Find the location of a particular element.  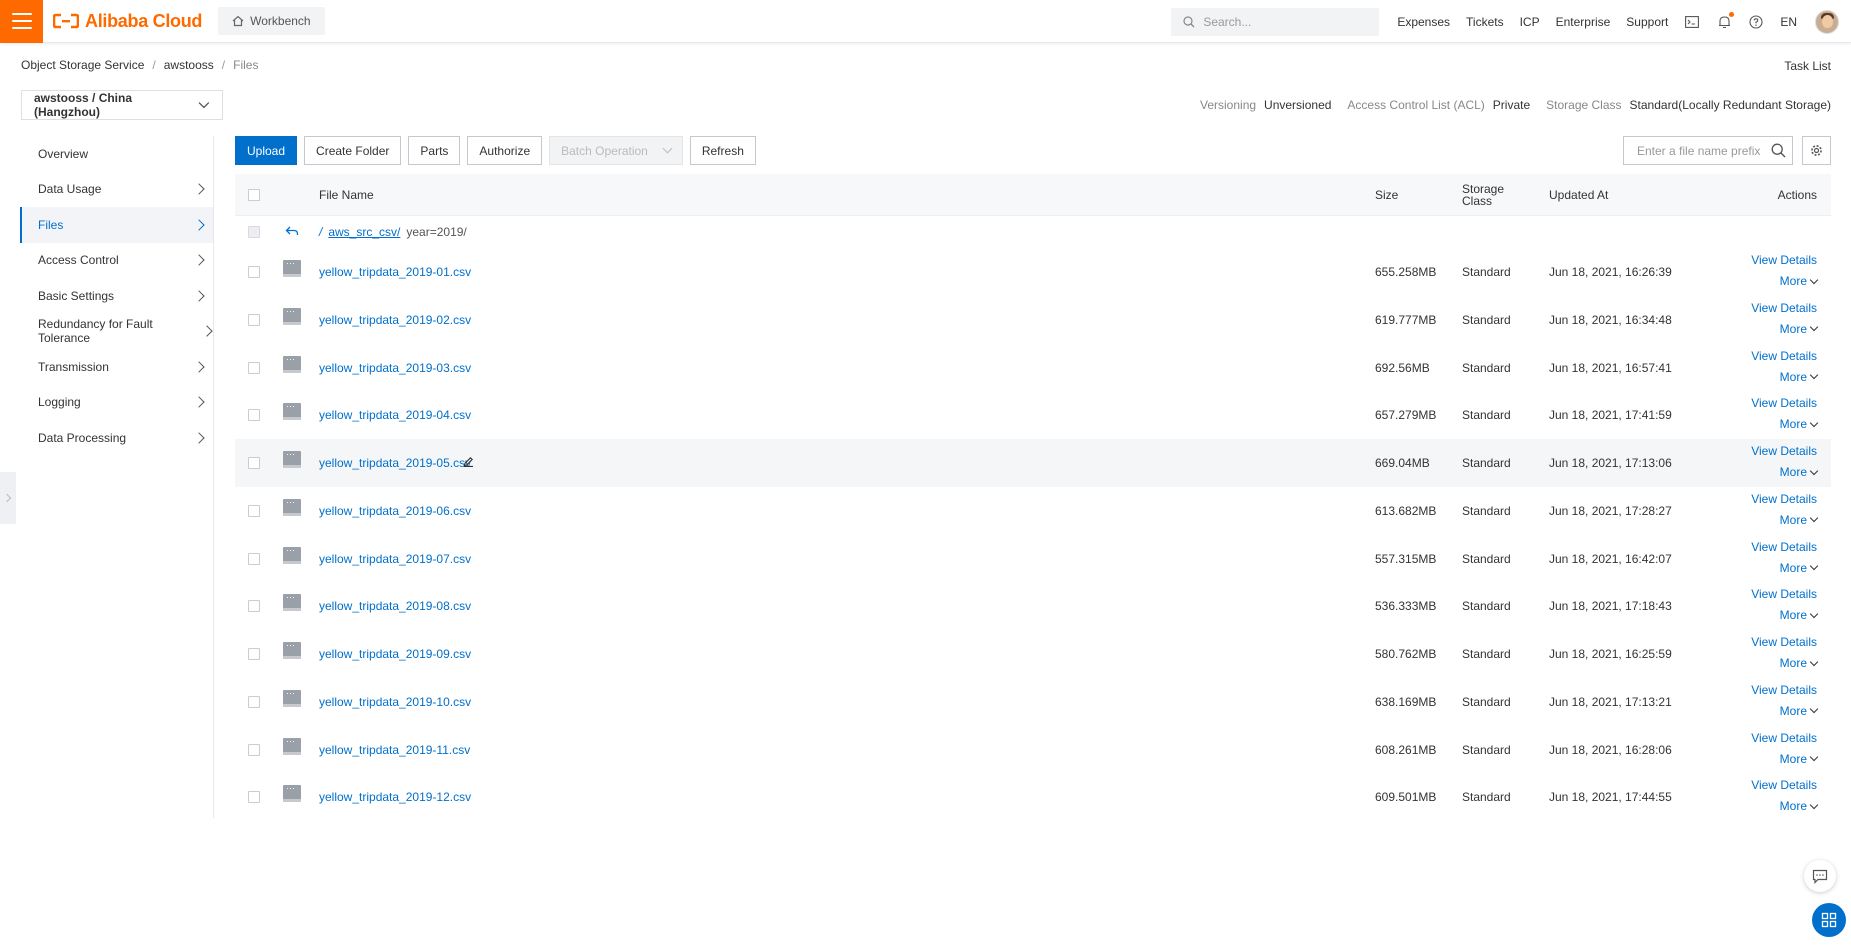

sidebar-item-label: Files is located at coordinates (51, 224).